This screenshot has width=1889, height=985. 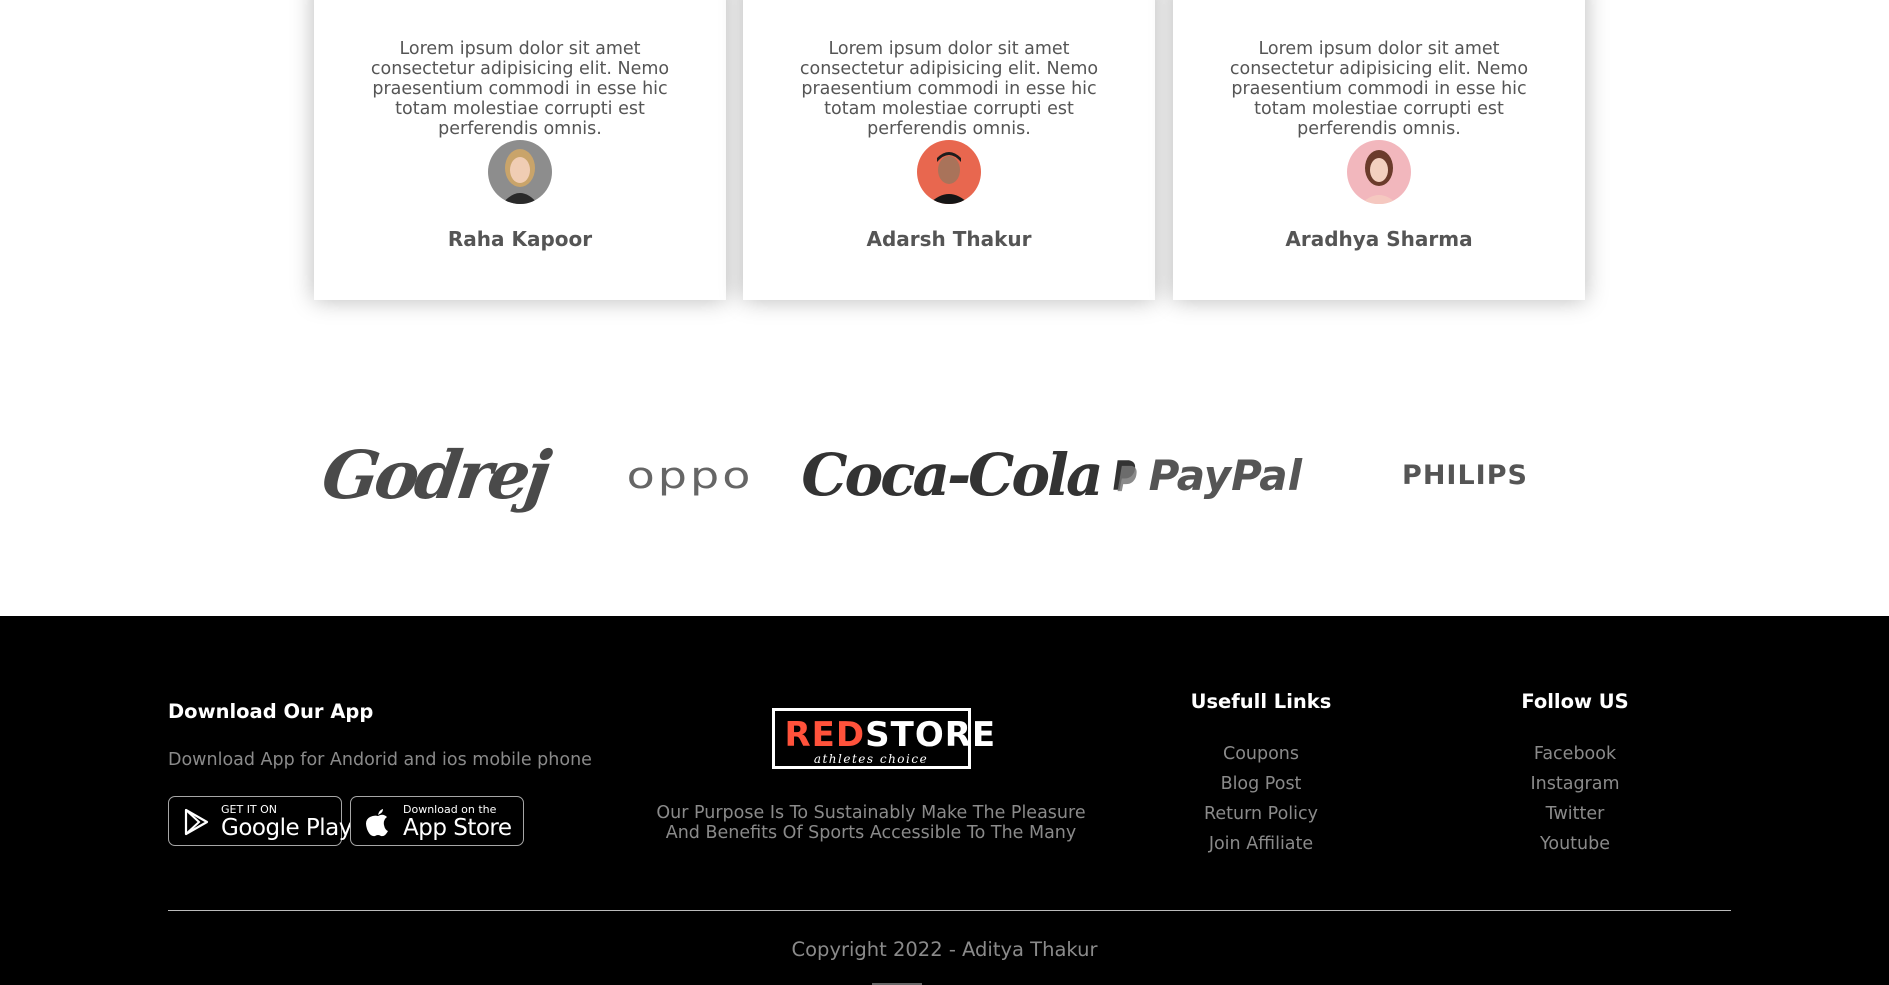 I want to click on footer-divider, so click(x=949, y=910).